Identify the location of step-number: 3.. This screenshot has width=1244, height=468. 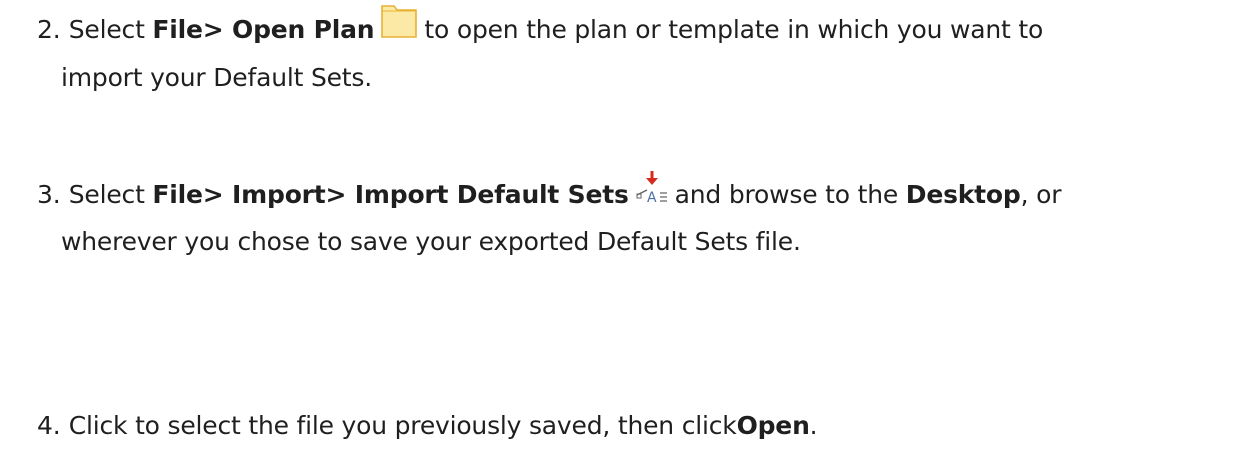
(49, 194).